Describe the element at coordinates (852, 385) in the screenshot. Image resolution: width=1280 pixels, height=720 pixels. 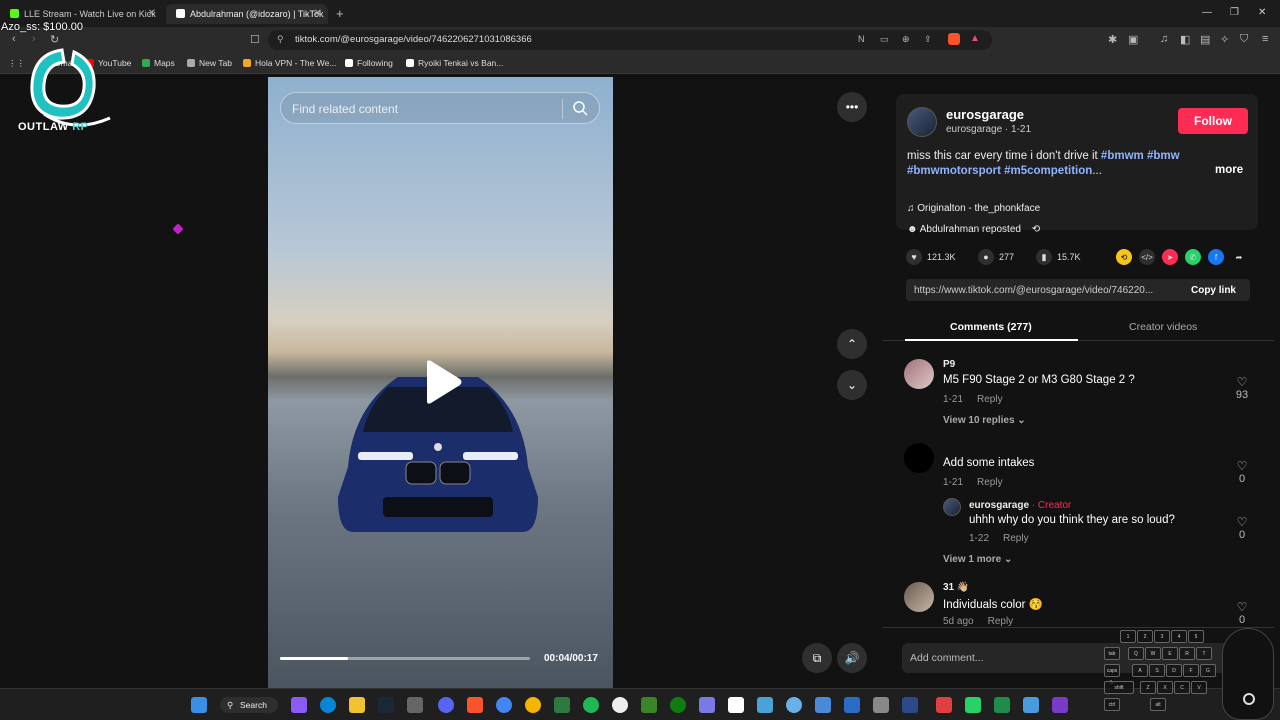
I see `next-video-button: ⌄` at that location.